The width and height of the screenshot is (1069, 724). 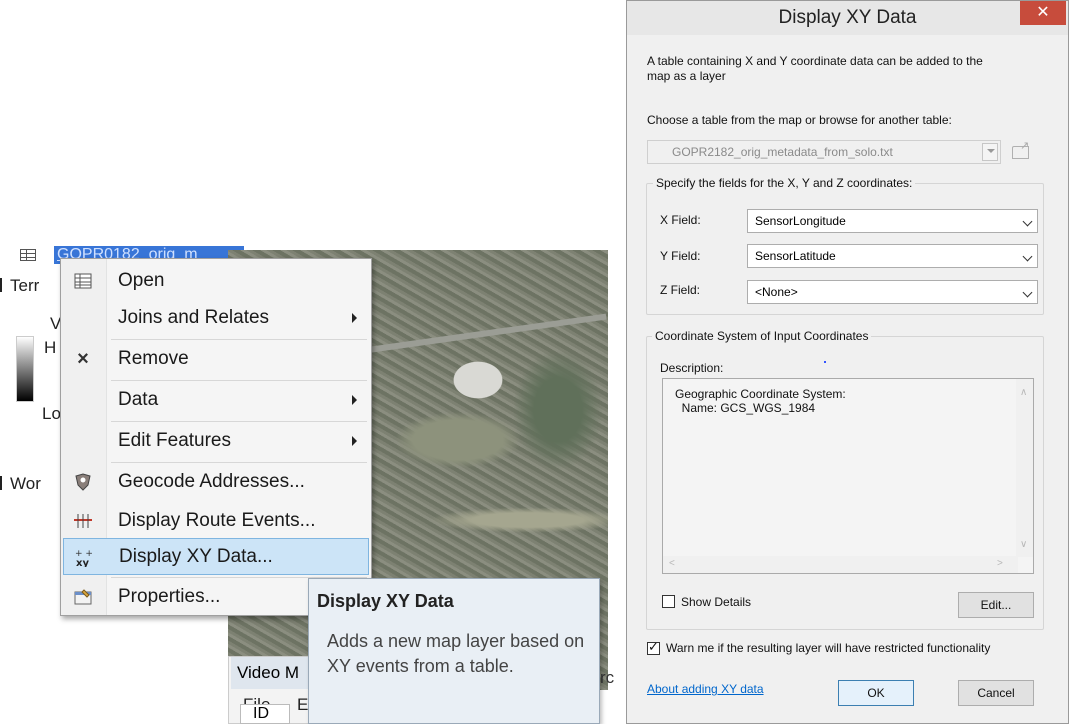 I want to click on menu-item-joins-and-relates: Joins and Relates, so click(x=216, y=318).